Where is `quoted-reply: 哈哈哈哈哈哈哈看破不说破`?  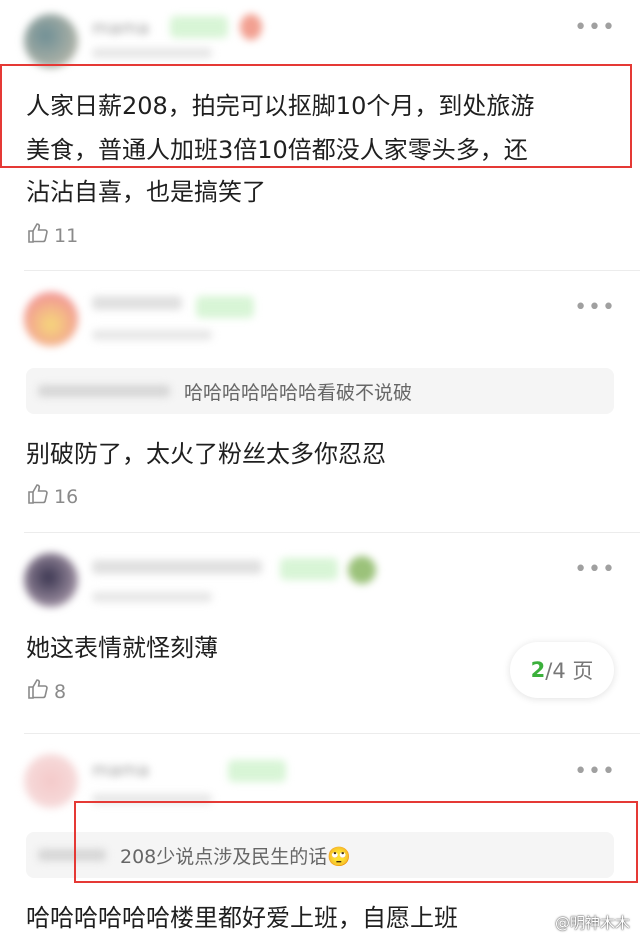 quoted-reply: 哈哈哈哈哈哈哈看破不说破 is located at coordinates (320, 391).